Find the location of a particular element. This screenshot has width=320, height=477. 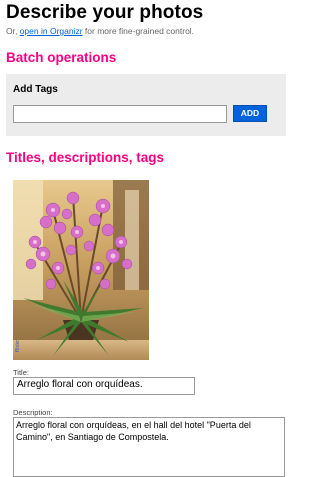

open-in-organizr-link: open in Organizr is located at coordinates (51, 31).